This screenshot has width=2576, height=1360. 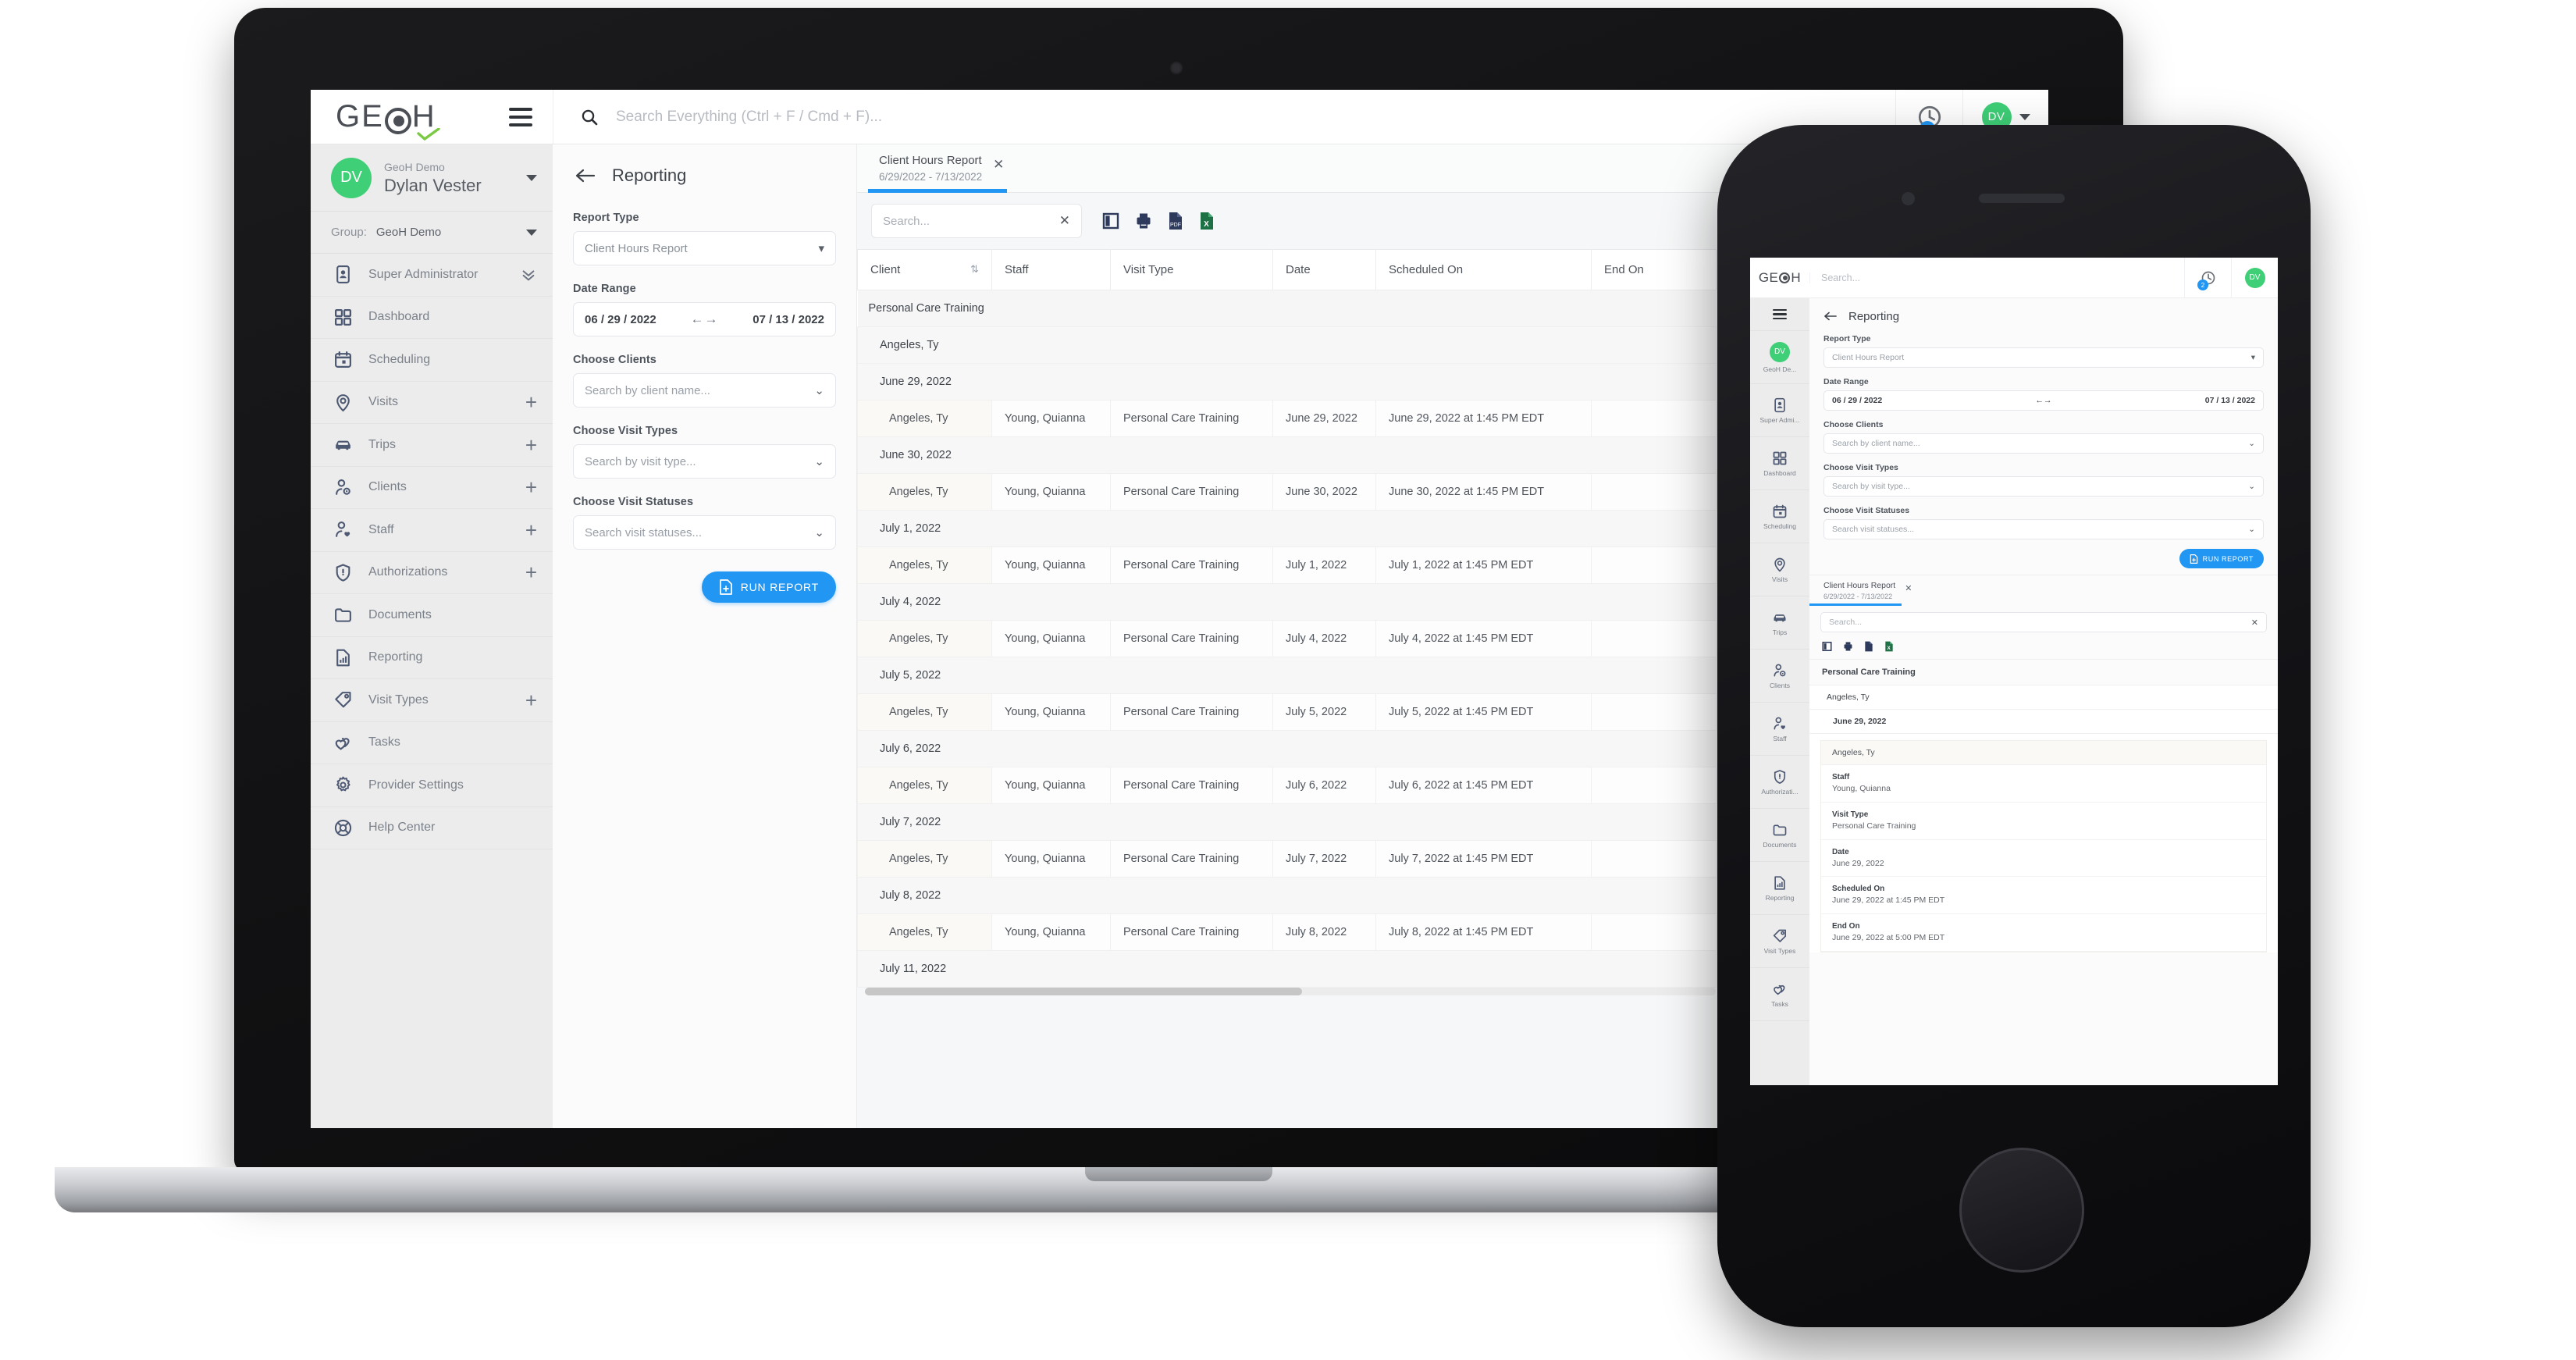 I want to click on horizontal-scrollbar, so click(x=1290, y=991).